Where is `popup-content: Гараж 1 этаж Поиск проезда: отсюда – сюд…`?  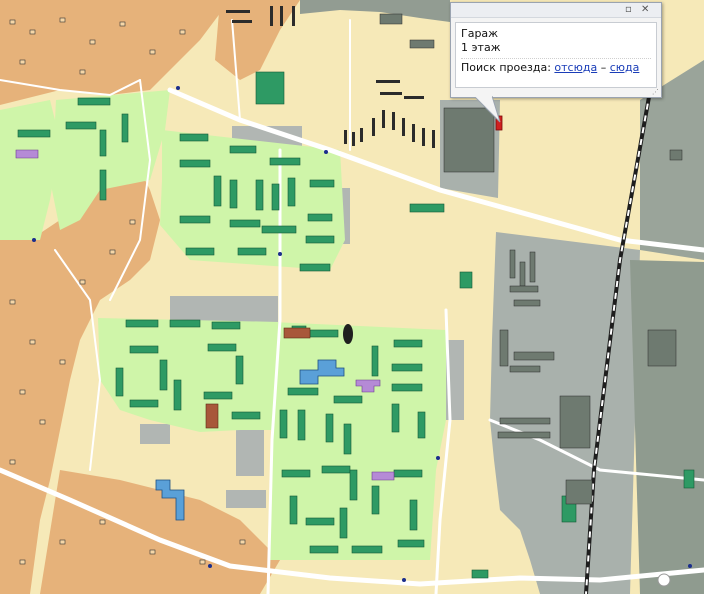
popup-content: Гараж 1 этаж Поиск проезда: отсюда – сюд… is located at coordinates (556, 55).